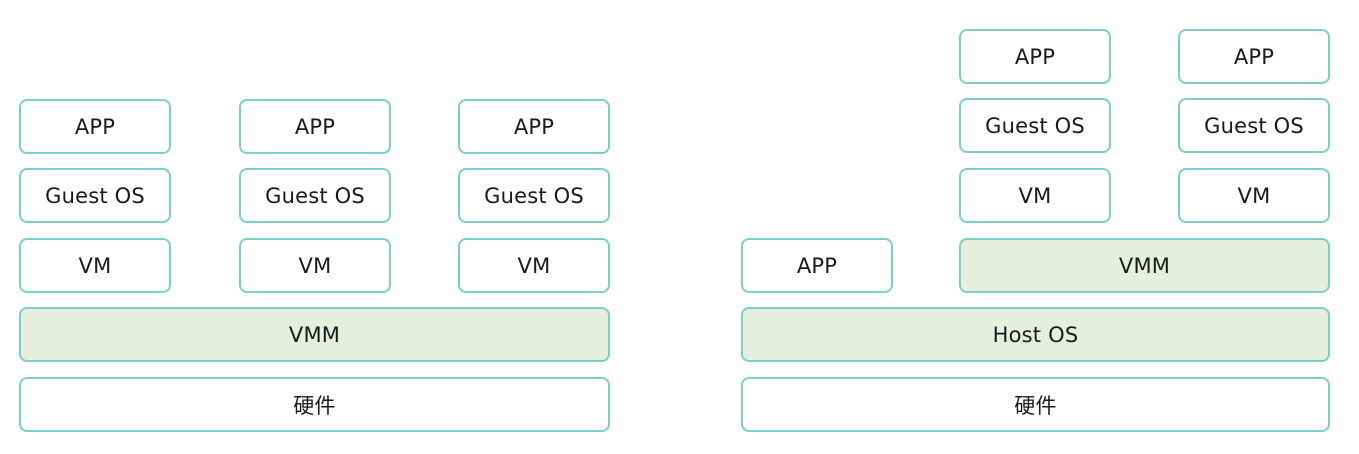  I want to click on right-native-app-box: APP, so click(817, 265).